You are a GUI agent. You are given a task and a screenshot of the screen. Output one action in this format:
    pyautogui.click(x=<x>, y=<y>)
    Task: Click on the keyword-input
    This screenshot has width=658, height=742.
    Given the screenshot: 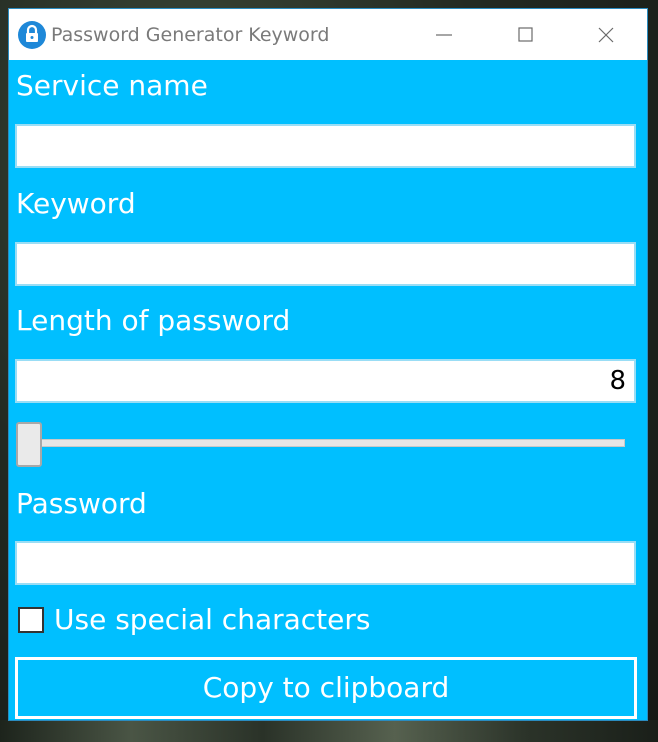 What is the action you would take?
    pyautogui.click(x=325, y=264)
    